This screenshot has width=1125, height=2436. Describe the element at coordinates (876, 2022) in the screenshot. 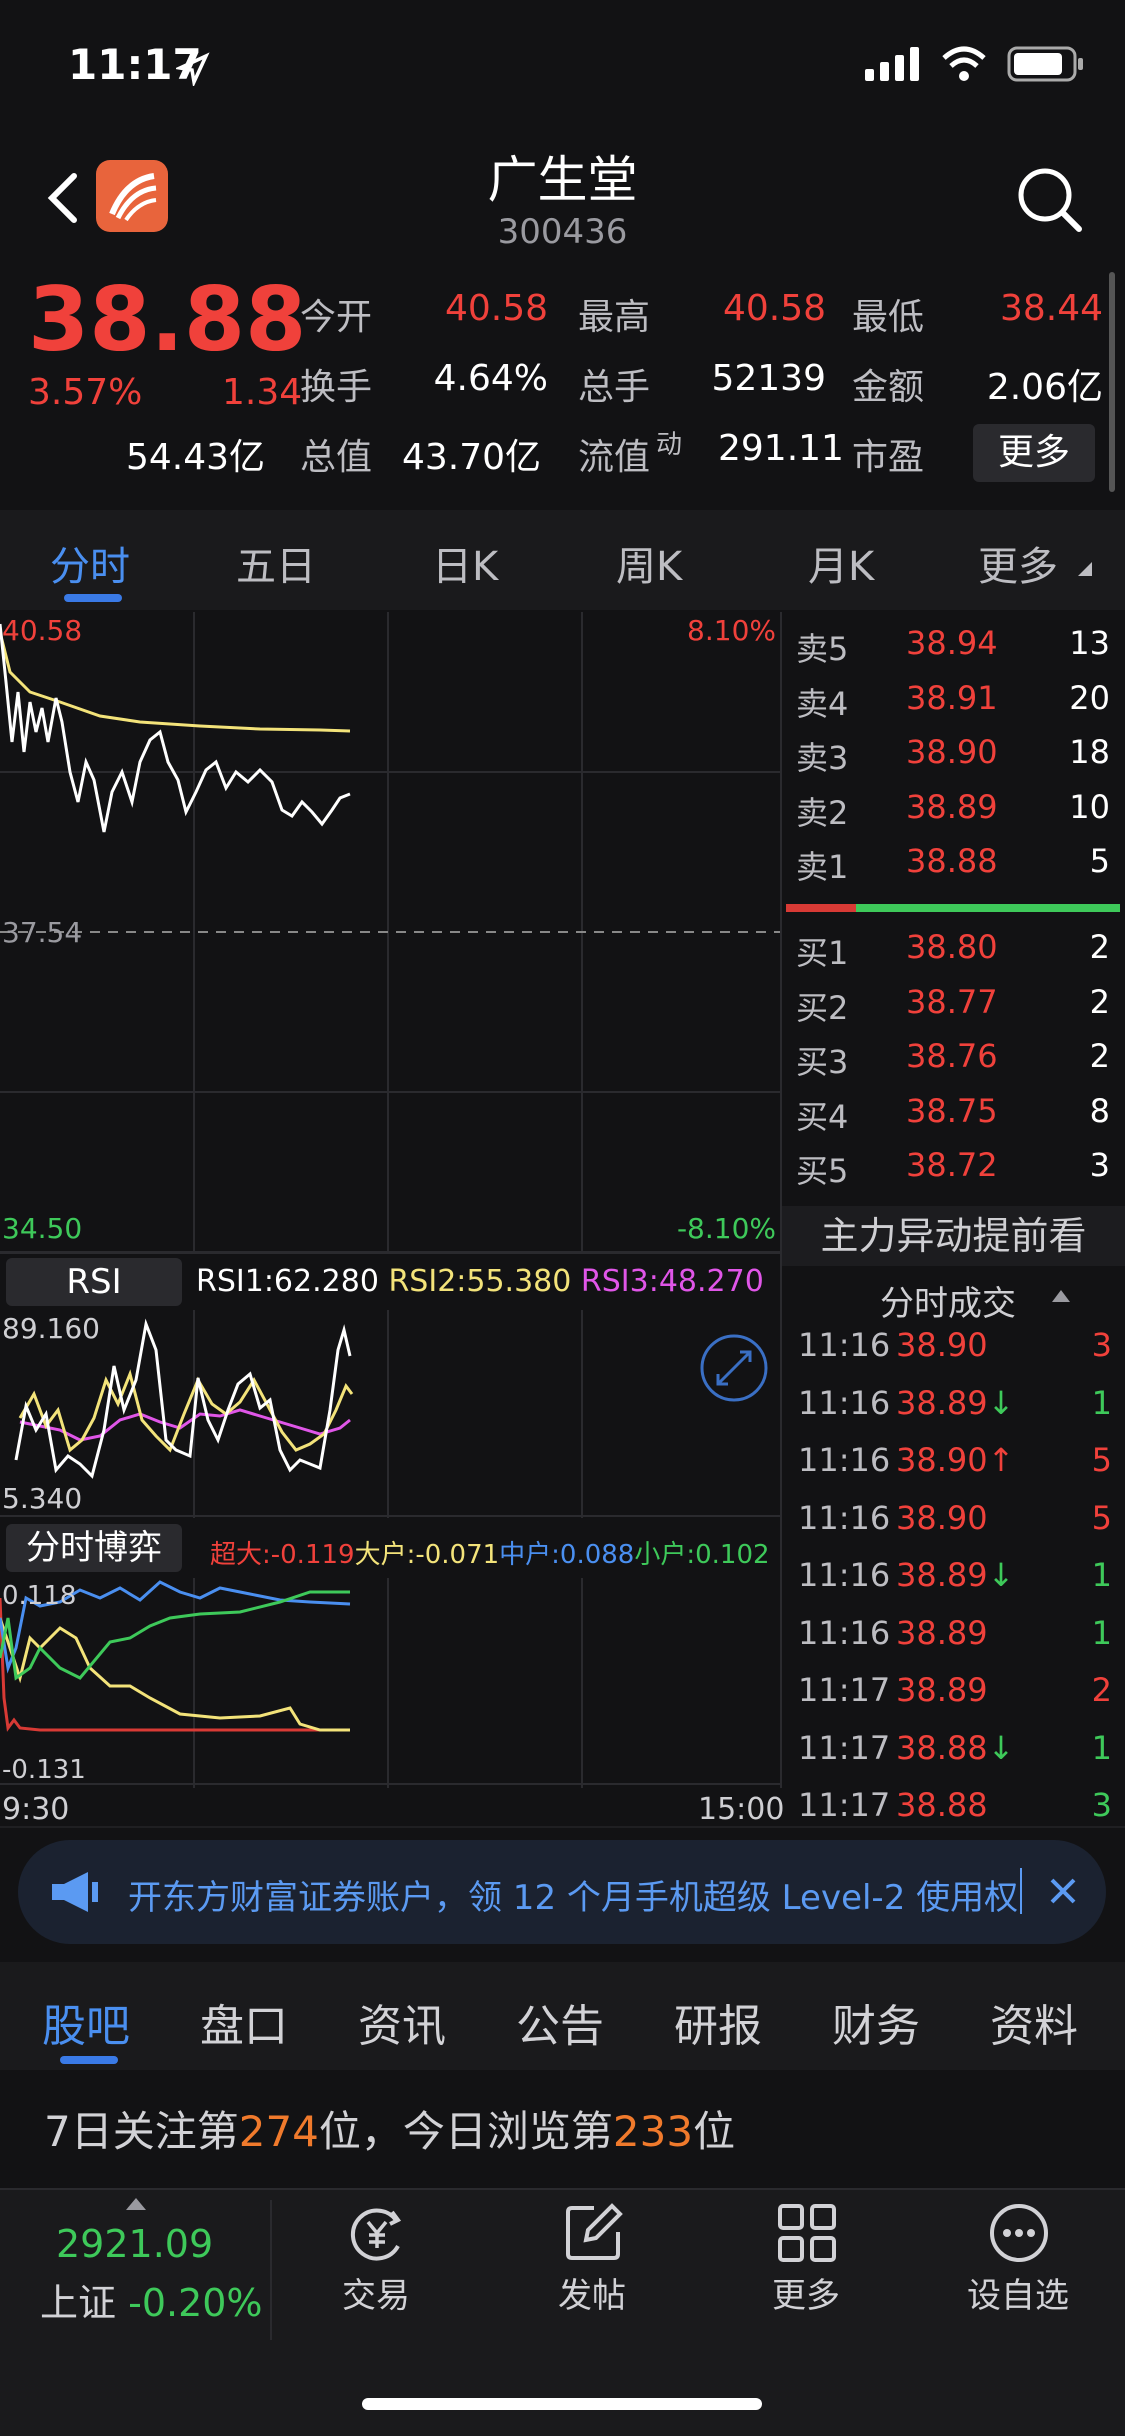

I see `tab-finance: 财务` at that location.